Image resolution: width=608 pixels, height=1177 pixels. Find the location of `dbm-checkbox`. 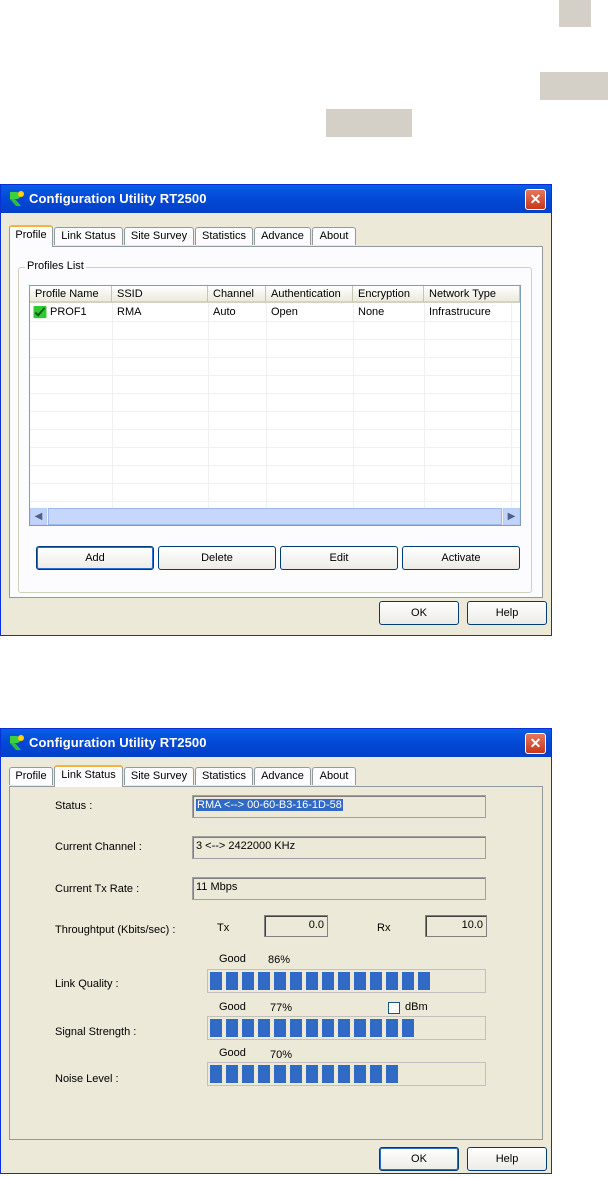

dbm-checkbox is located at coordinates (394, 1008).